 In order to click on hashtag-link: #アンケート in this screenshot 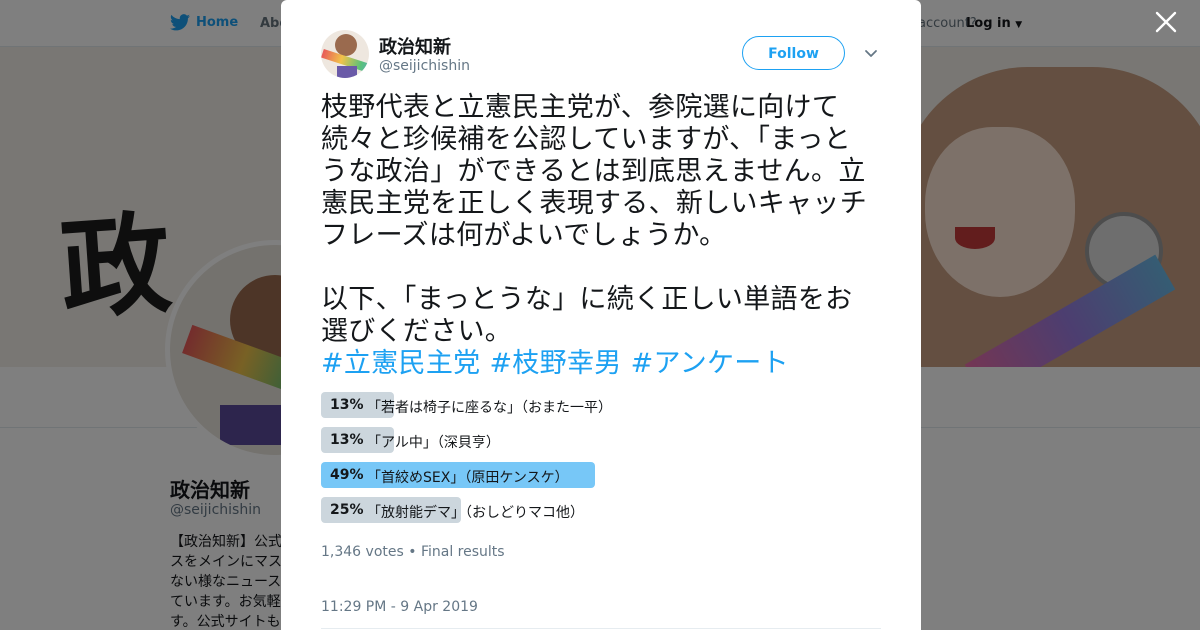, I will do `click(710, 363)`.